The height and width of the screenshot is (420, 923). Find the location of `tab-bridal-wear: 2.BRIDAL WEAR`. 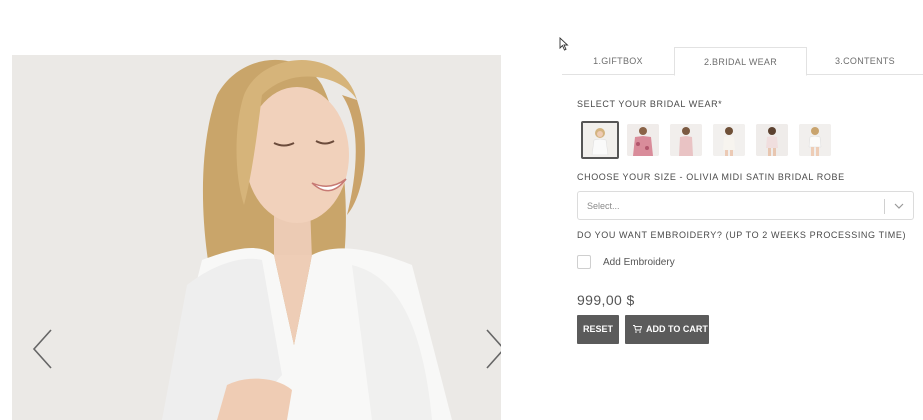

tab-bridal-wear: 2.BRIDAL WEAR is located at coordinates (740, 61).